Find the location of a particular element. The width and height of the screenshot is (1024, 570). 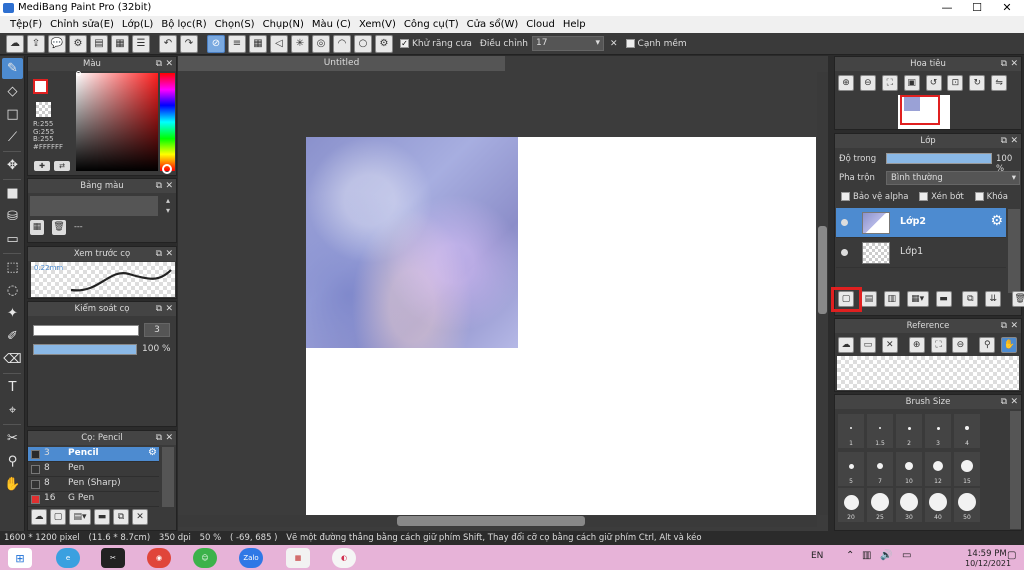

zoom-in-icon: ⊕ is located at coordinates (916, 345).